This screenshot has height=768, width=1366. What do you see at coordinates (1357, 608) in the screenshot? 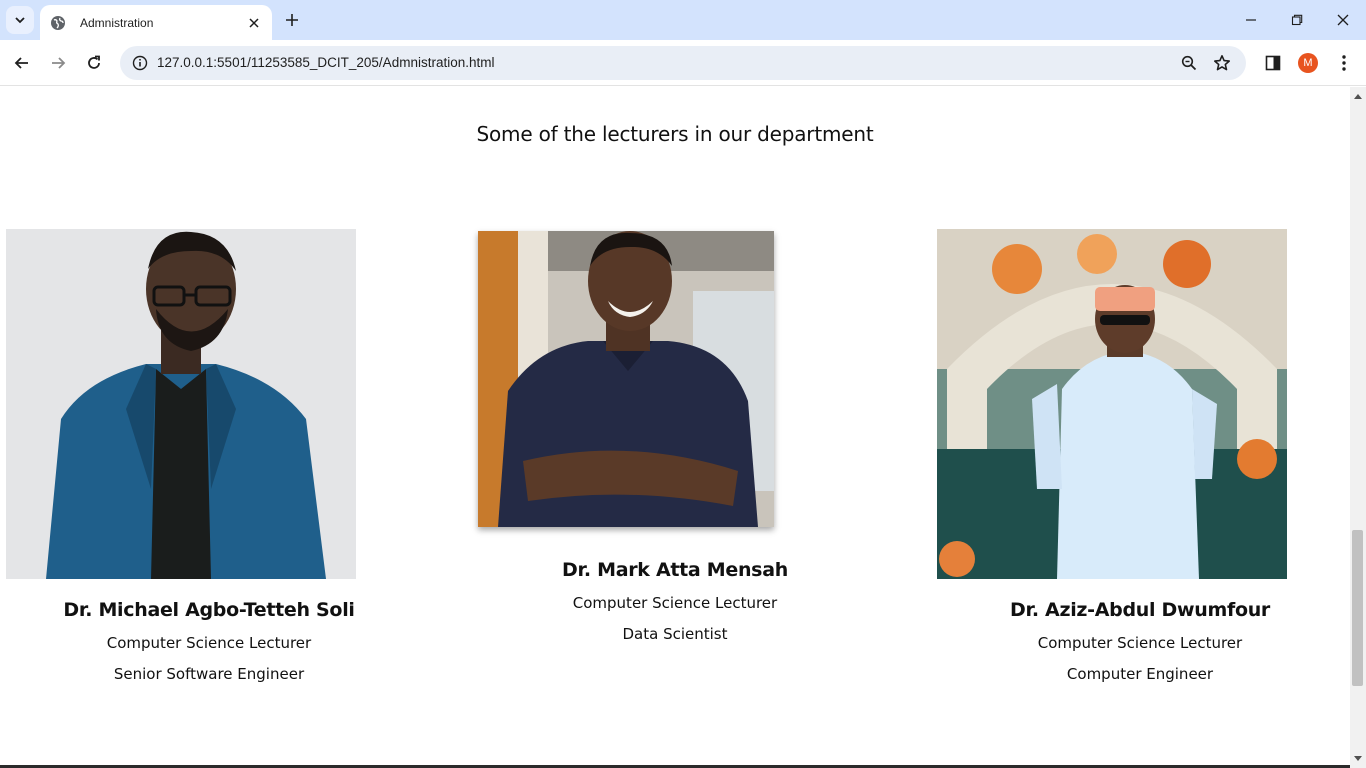
I see `scrollbar-thumb` at bounding box center [1357, 608].